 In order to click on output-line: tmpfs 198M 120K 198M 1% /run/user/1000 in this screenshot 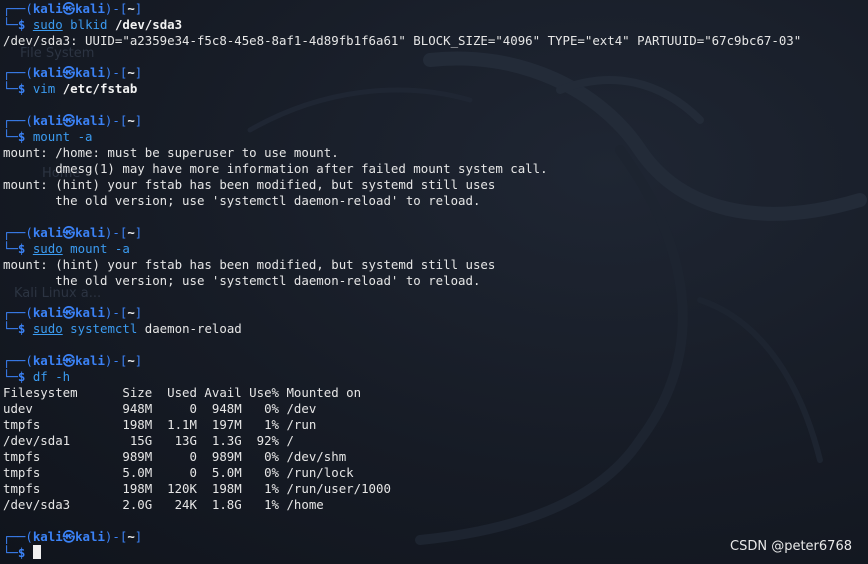, I will do `click(197, 488)`.